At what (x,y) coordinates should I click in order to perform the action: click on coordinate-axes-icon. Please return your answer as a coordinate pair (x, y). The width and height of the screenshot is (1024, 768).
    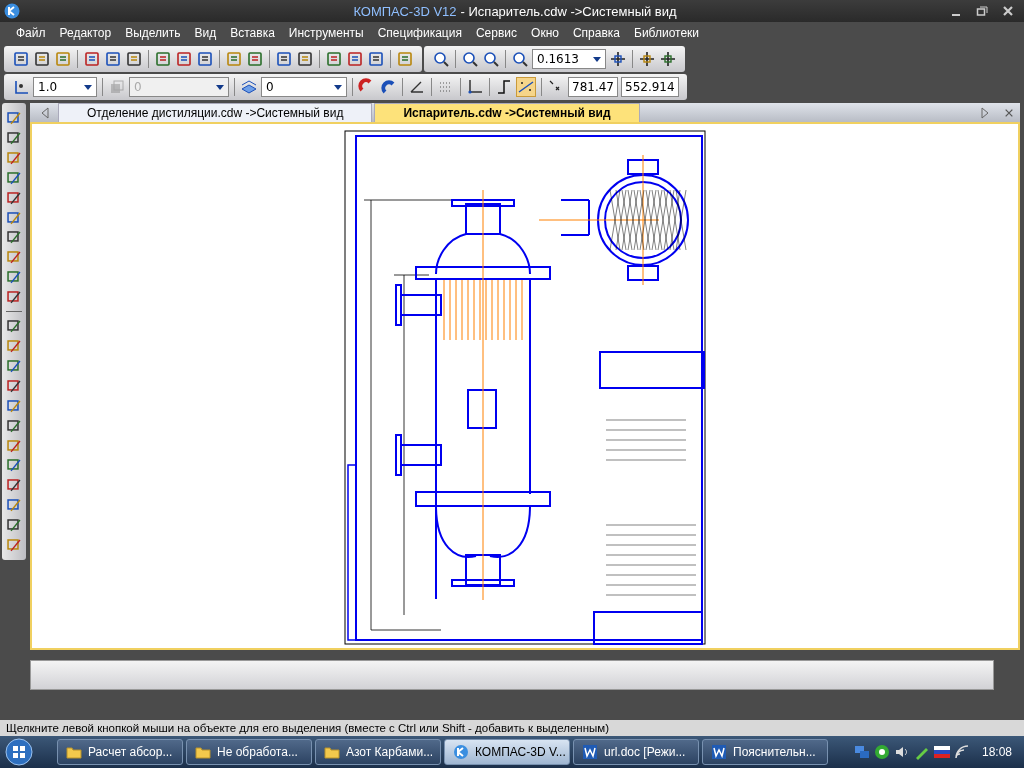
    Looking at the image, I should click on (475, 87).